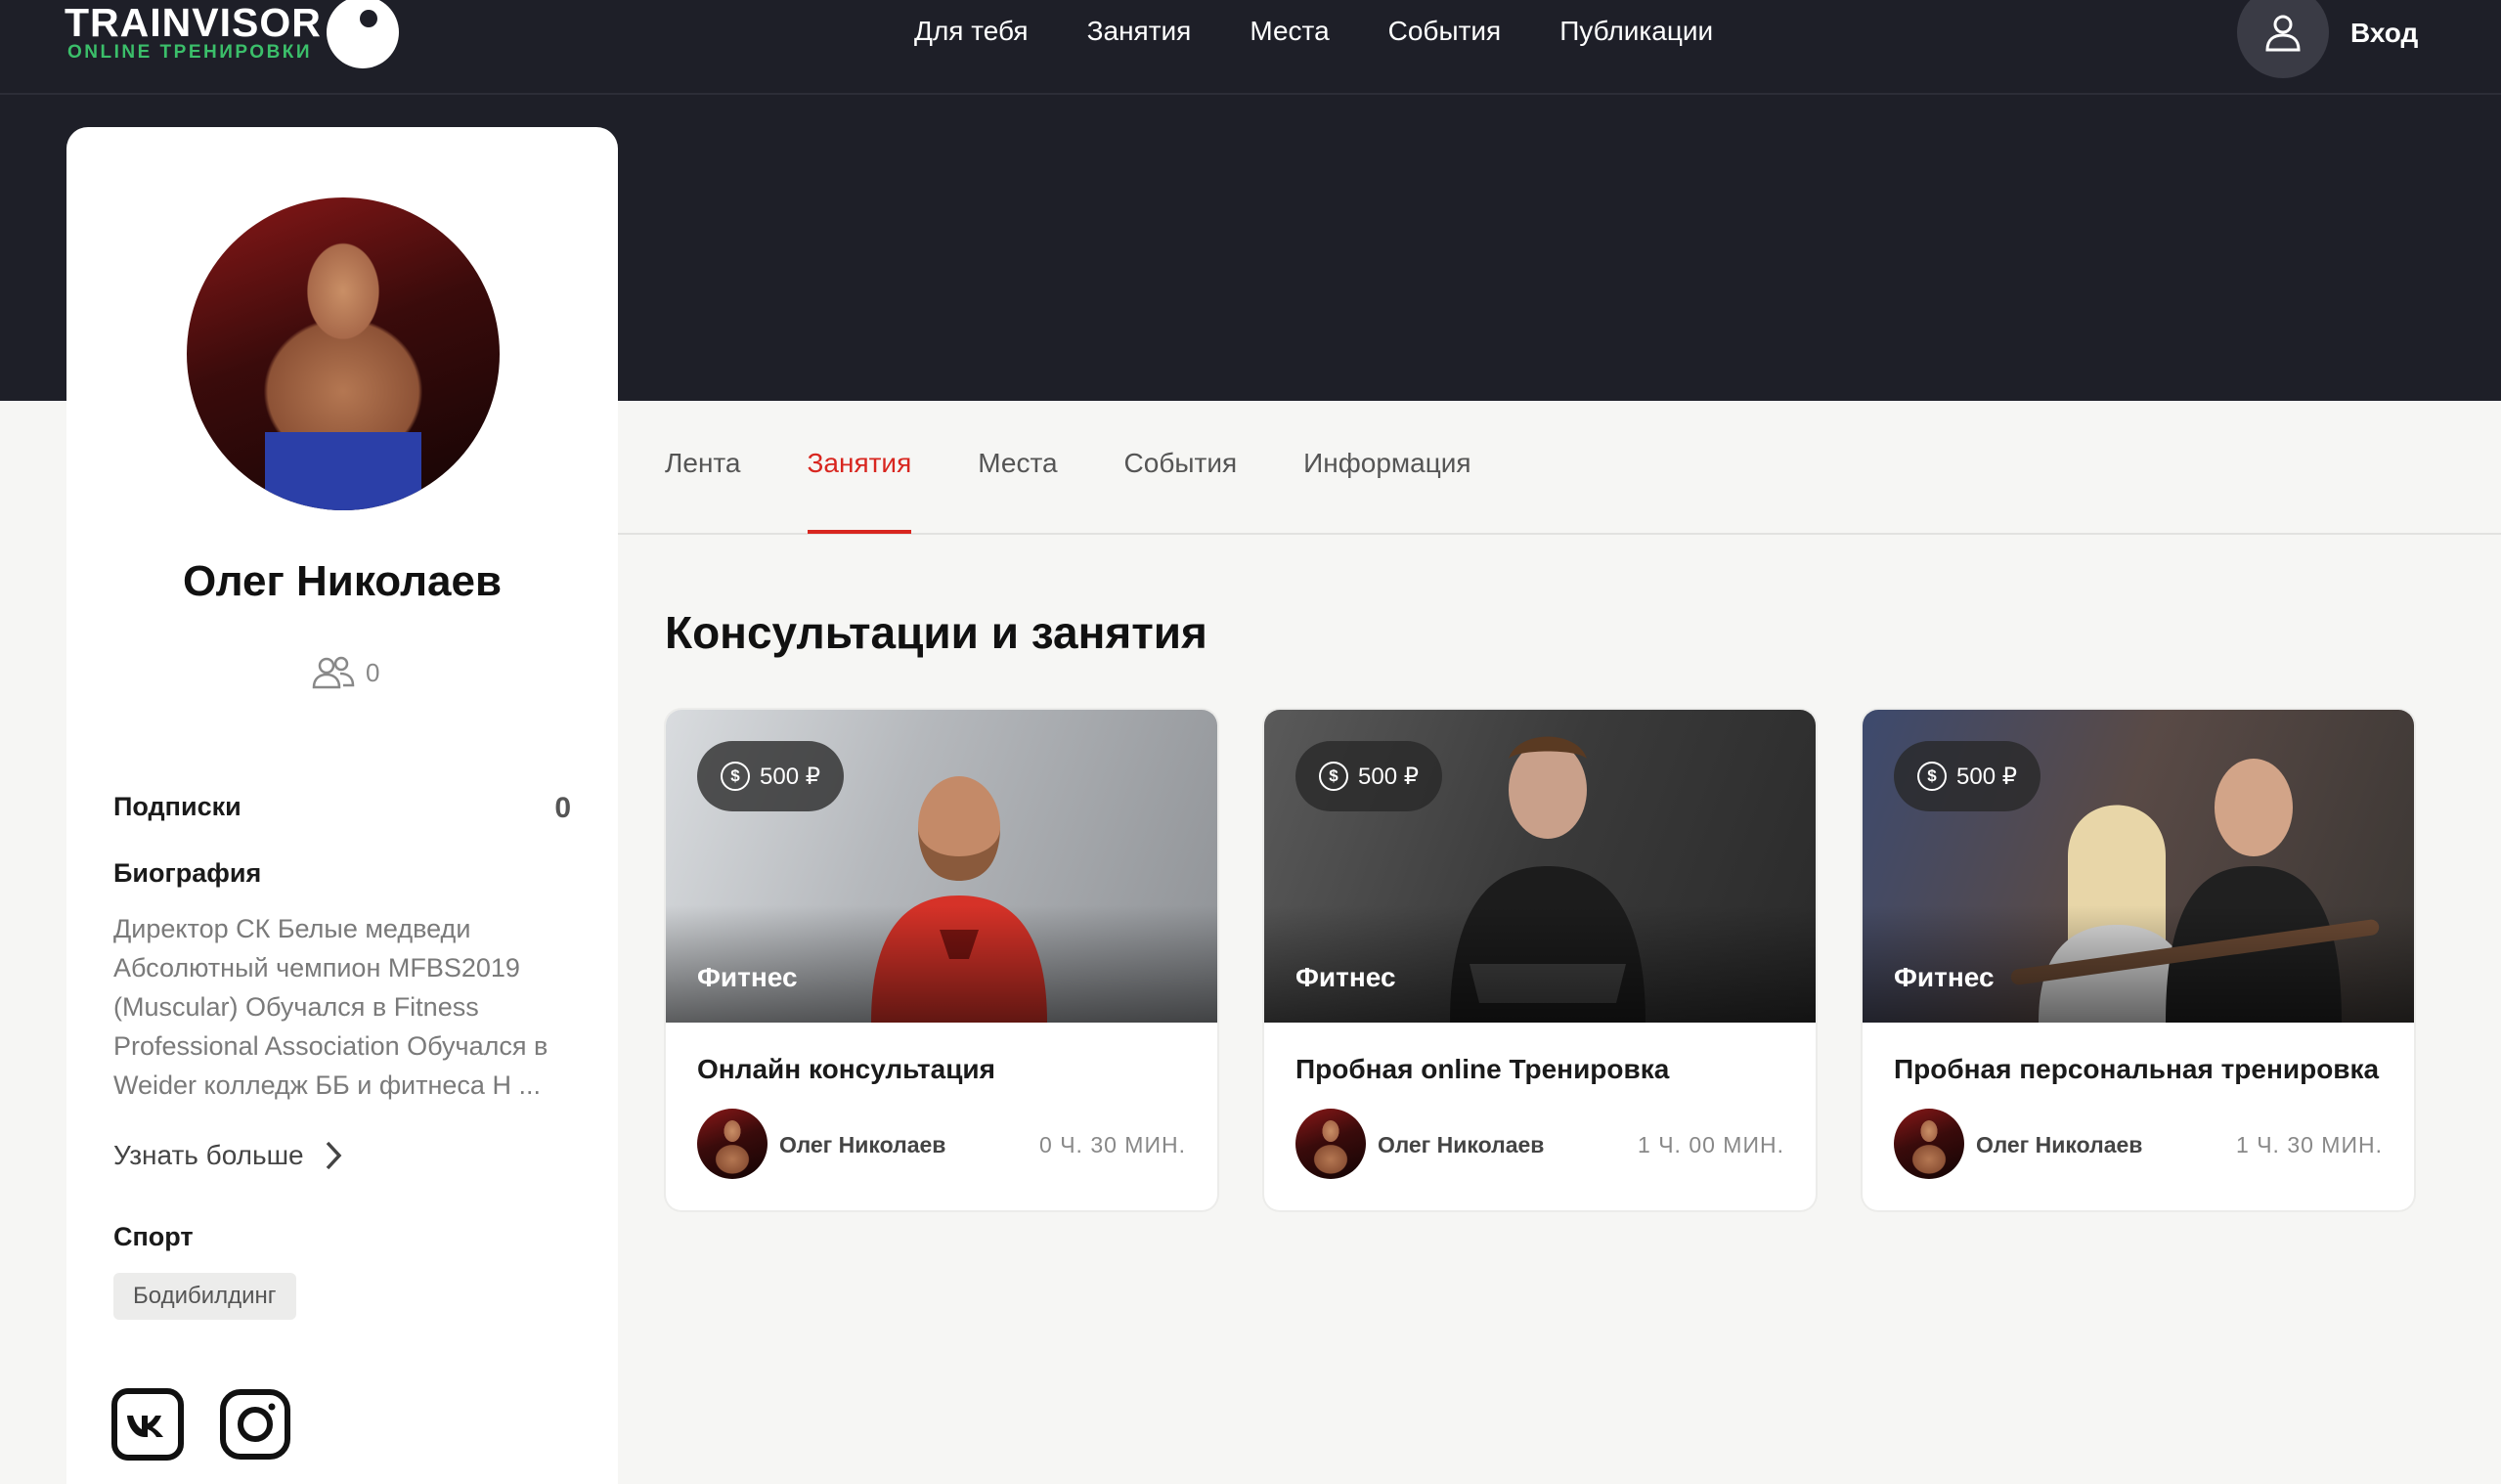 This screenshot has width=2501, height=1484. What do you see at coordinates (342, 581) in the screenshot?
I see `profile-name: Олег Николаев` at bounding box center [342, 581].